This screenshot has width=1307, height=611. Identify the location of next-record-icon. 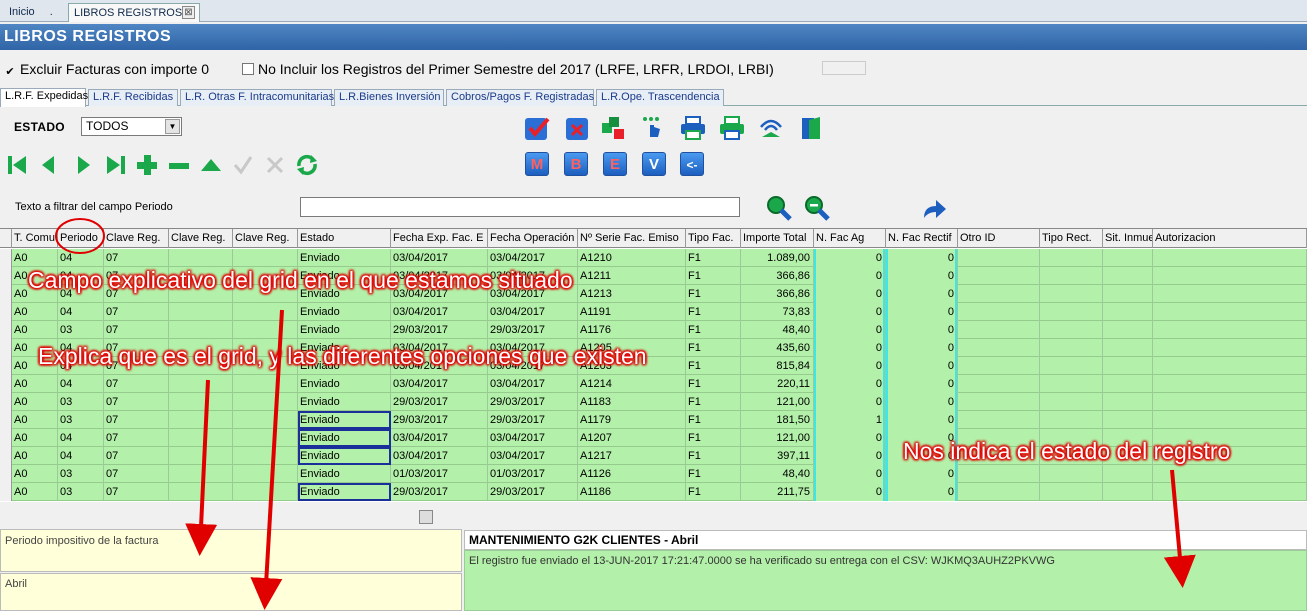
(83, 165).